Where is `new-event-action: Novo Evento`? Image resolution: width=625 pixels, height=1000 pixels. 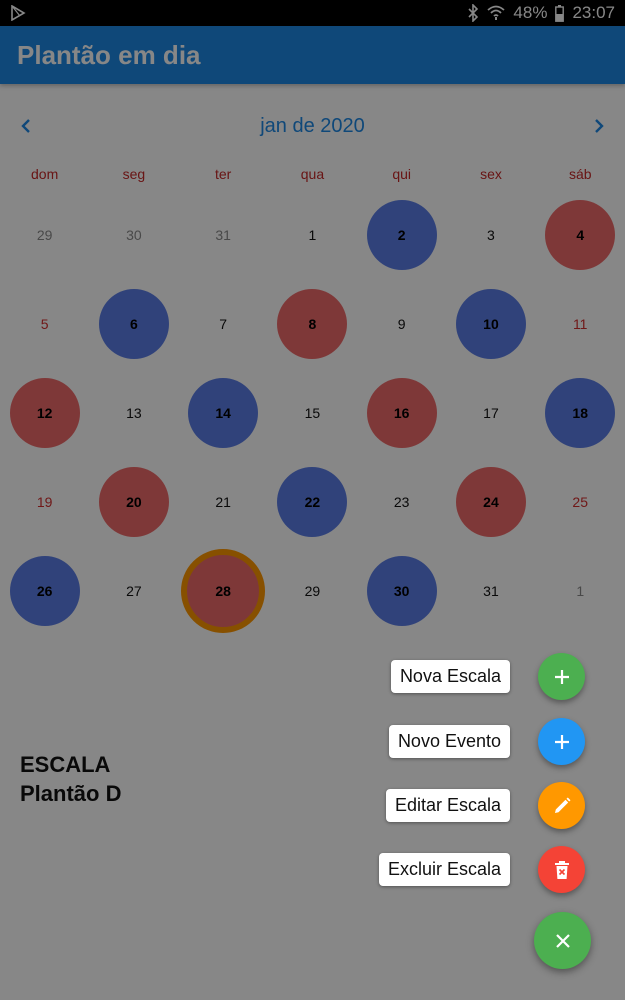 new-event-action: Novo Evento is located at coordinates (486, 741).